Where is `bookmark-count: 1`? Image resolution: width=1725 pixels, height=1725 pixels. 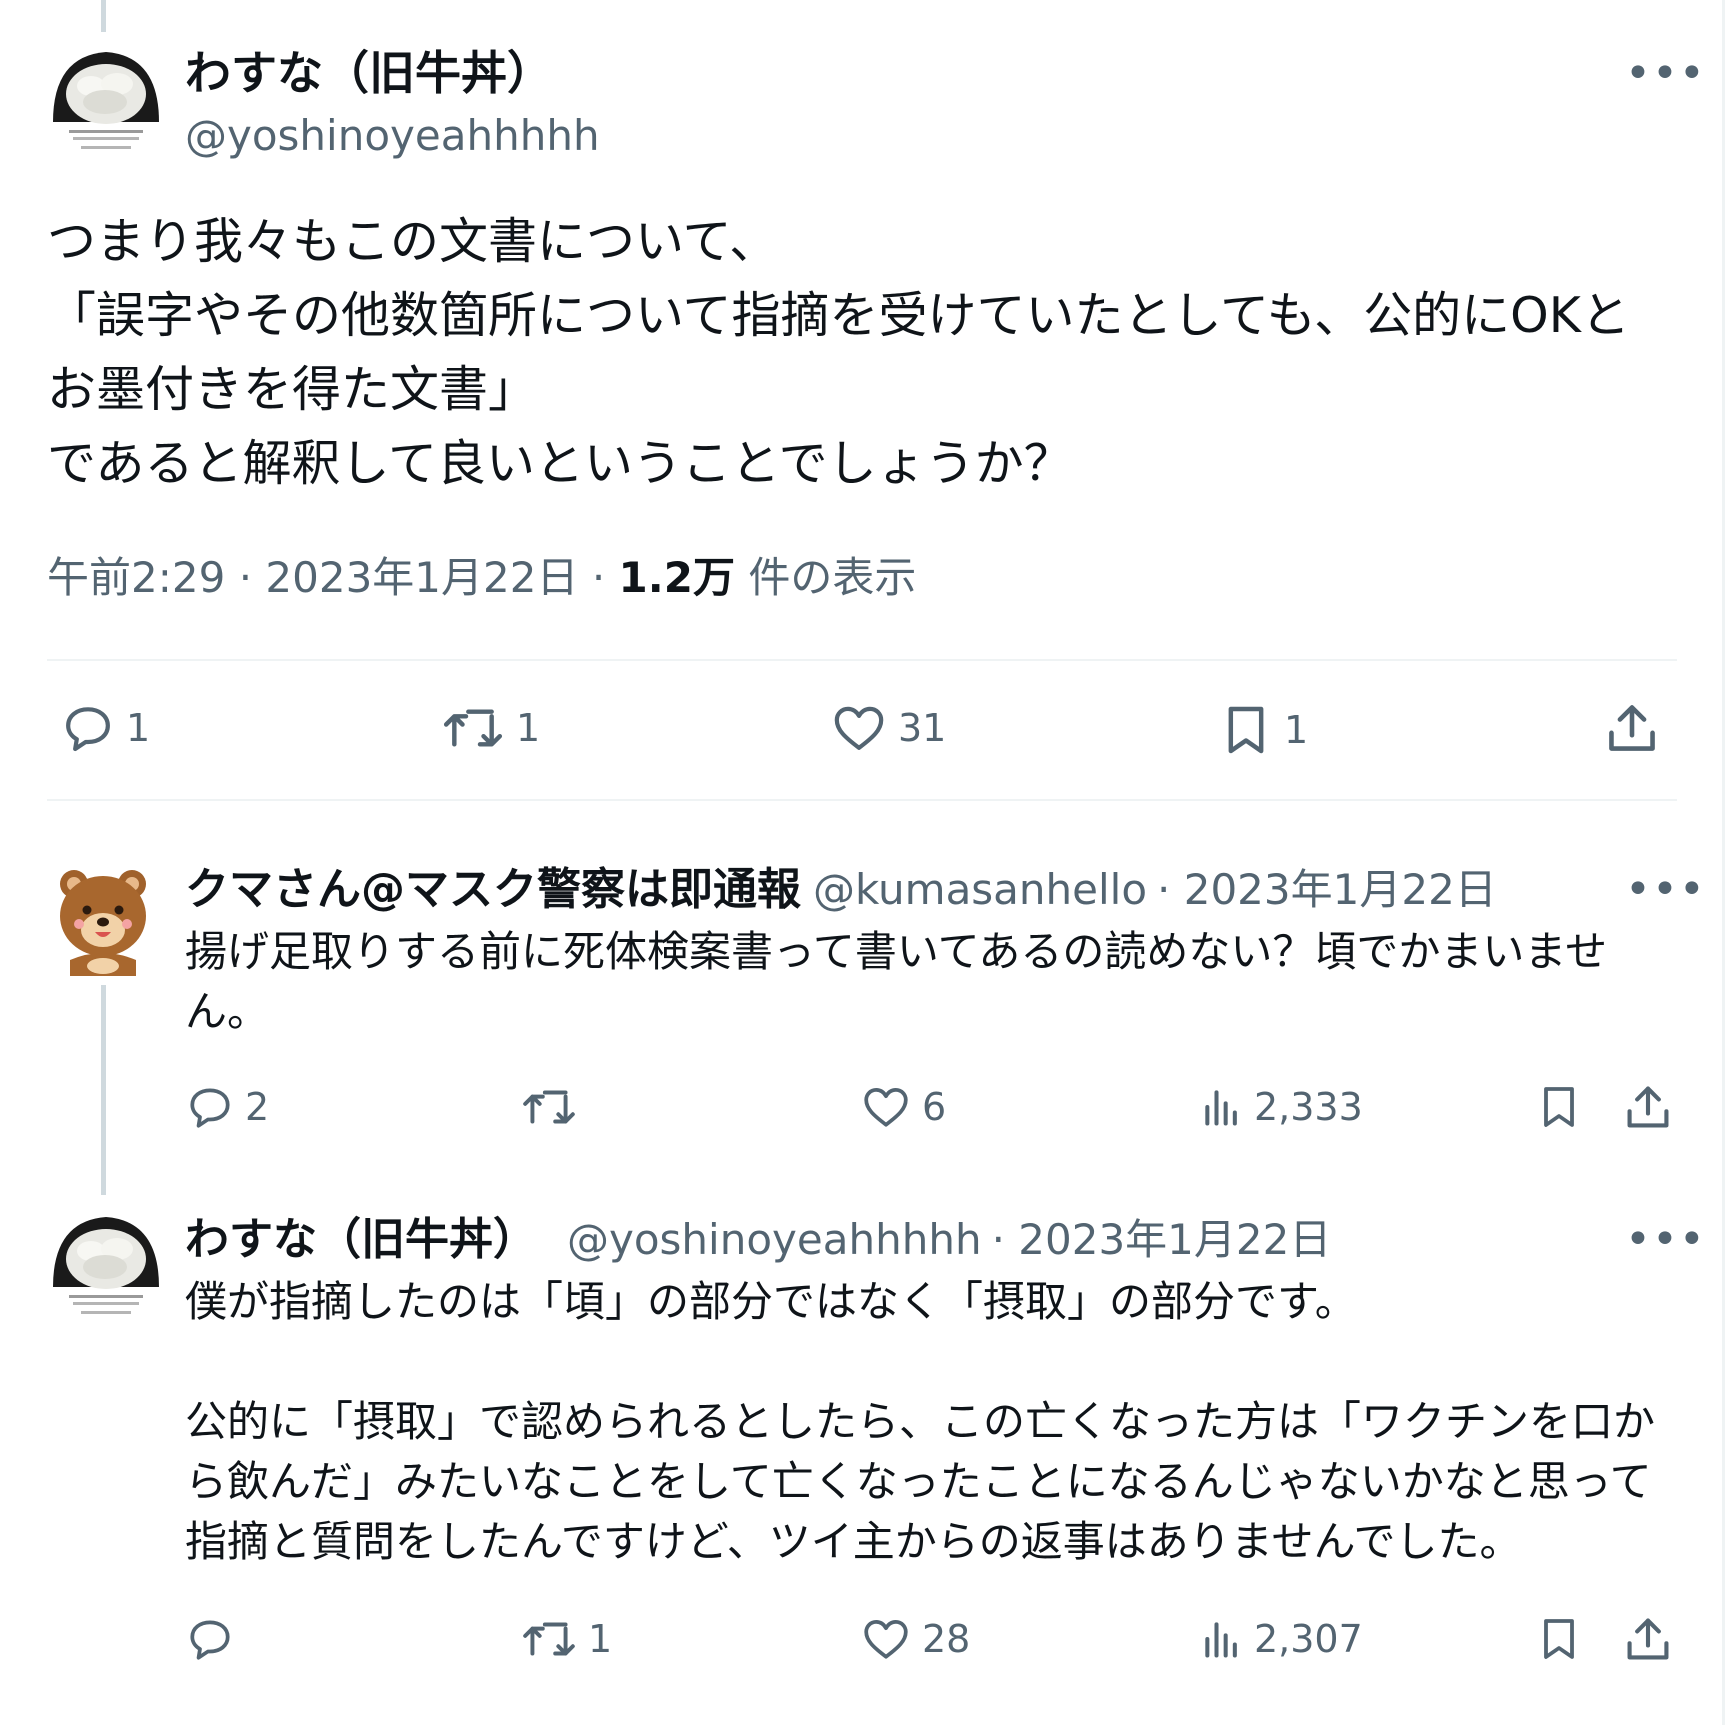
bookmark-count: 1 is located at coordinates (1296, 730).